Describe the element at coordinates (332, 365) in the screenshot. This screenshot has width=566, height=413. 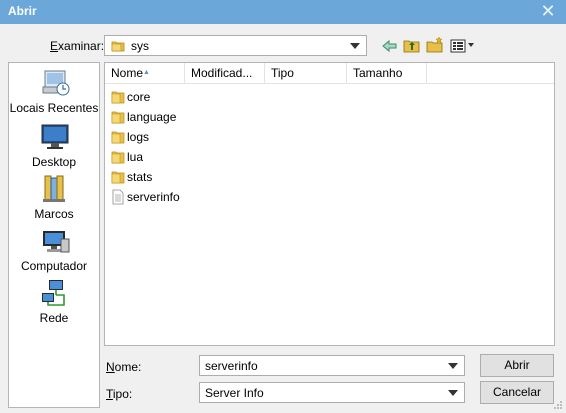
I see `filename-field: serverinfo` at that location.